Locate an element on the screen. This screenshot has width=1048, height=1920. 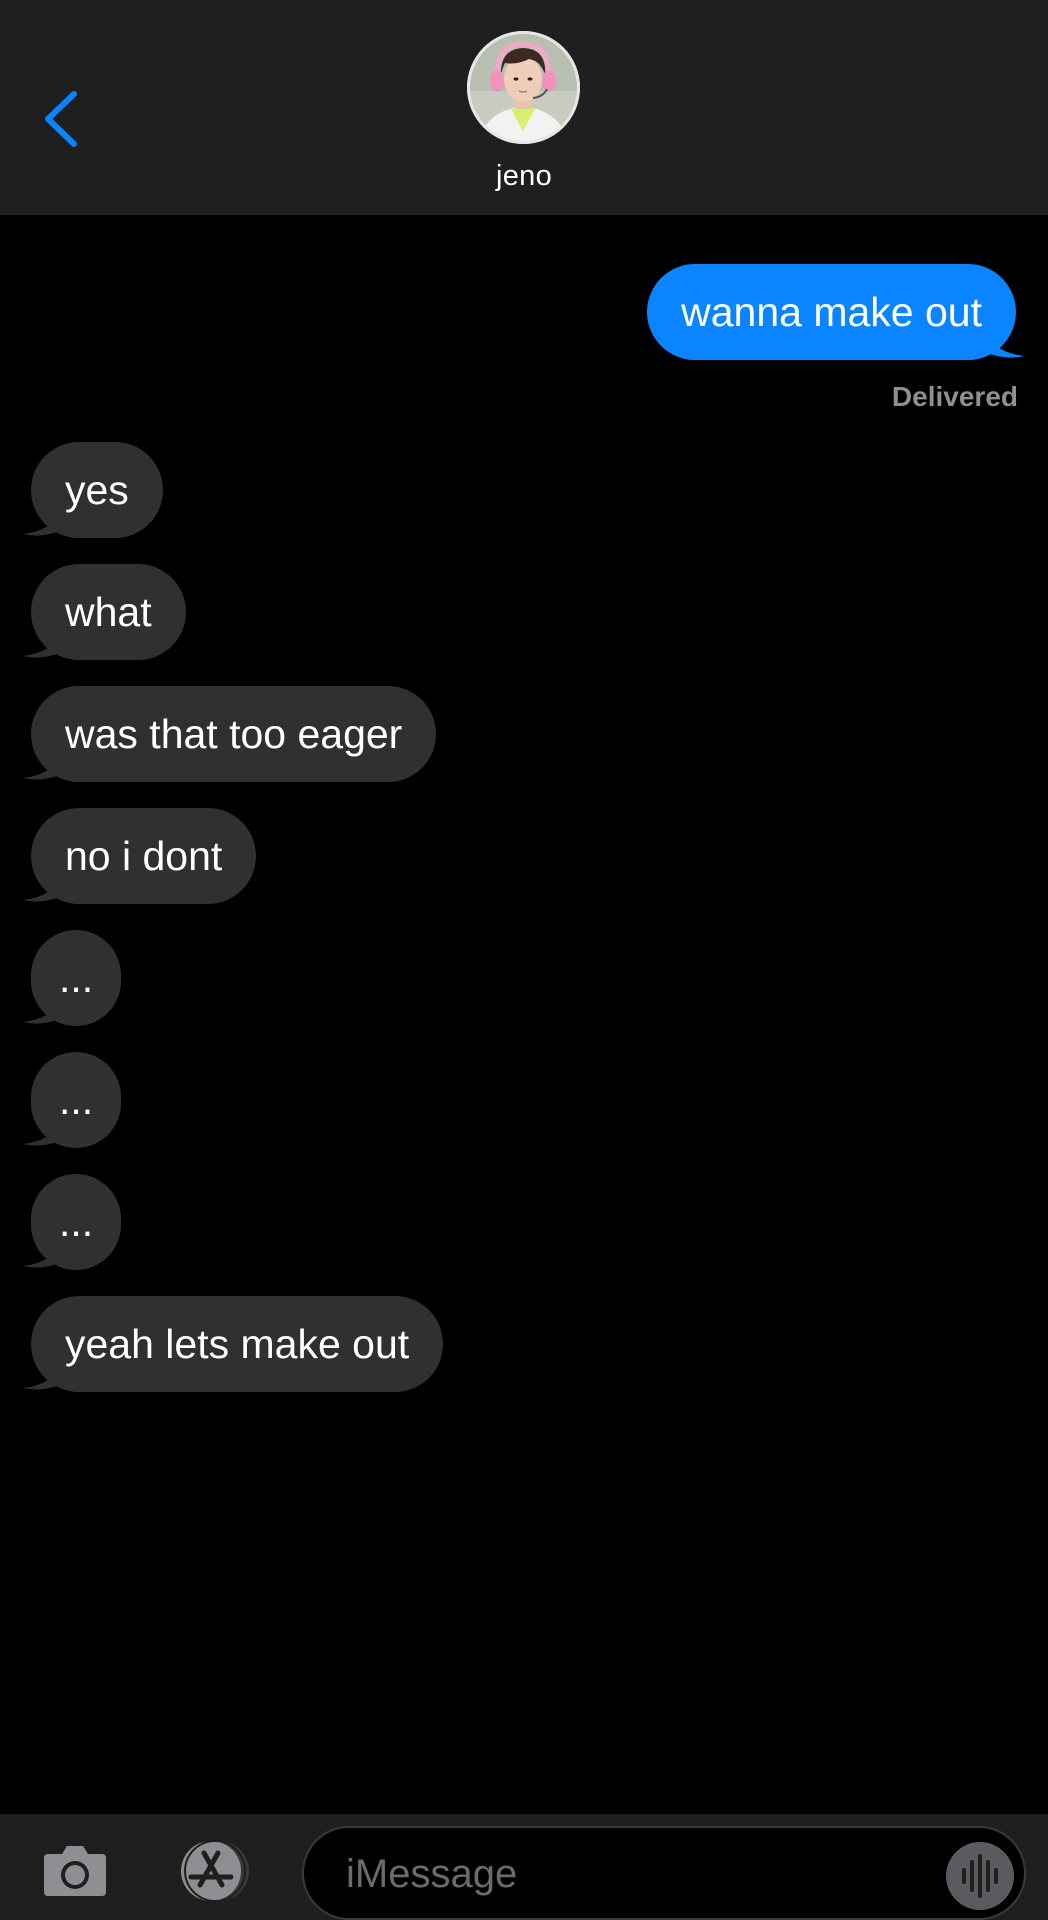
compose-bar is located at coordinates (524, 1867).